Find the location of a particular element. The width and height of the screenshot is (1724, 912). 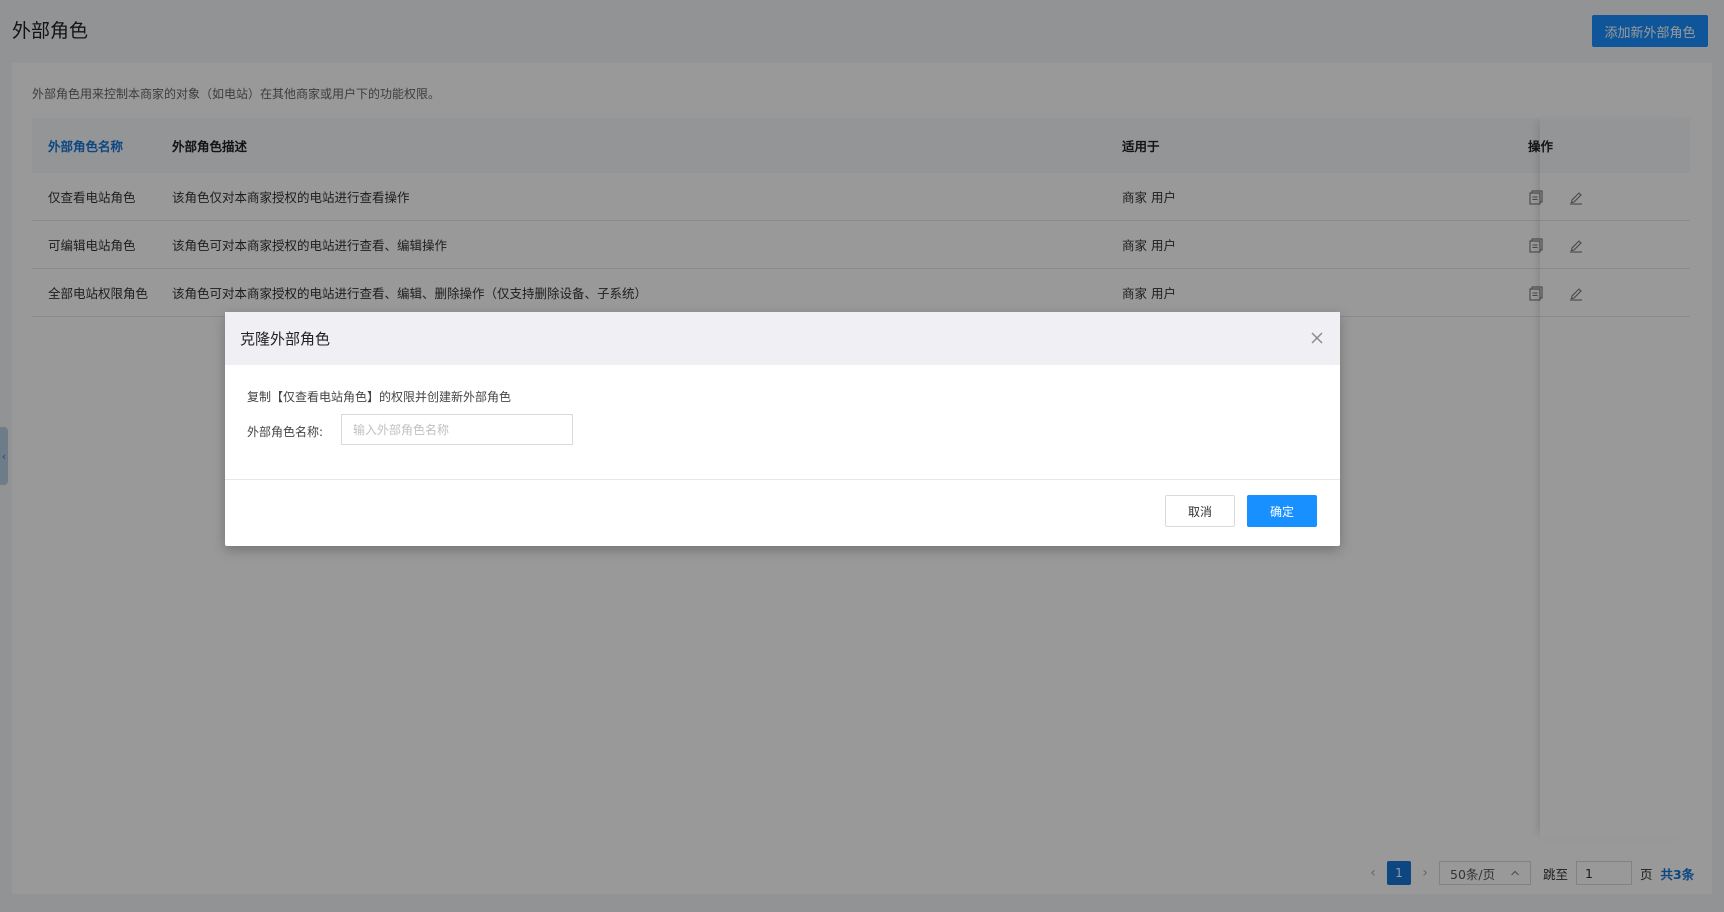

confirm-button: 确定 is located at coordinates (1282, 511).